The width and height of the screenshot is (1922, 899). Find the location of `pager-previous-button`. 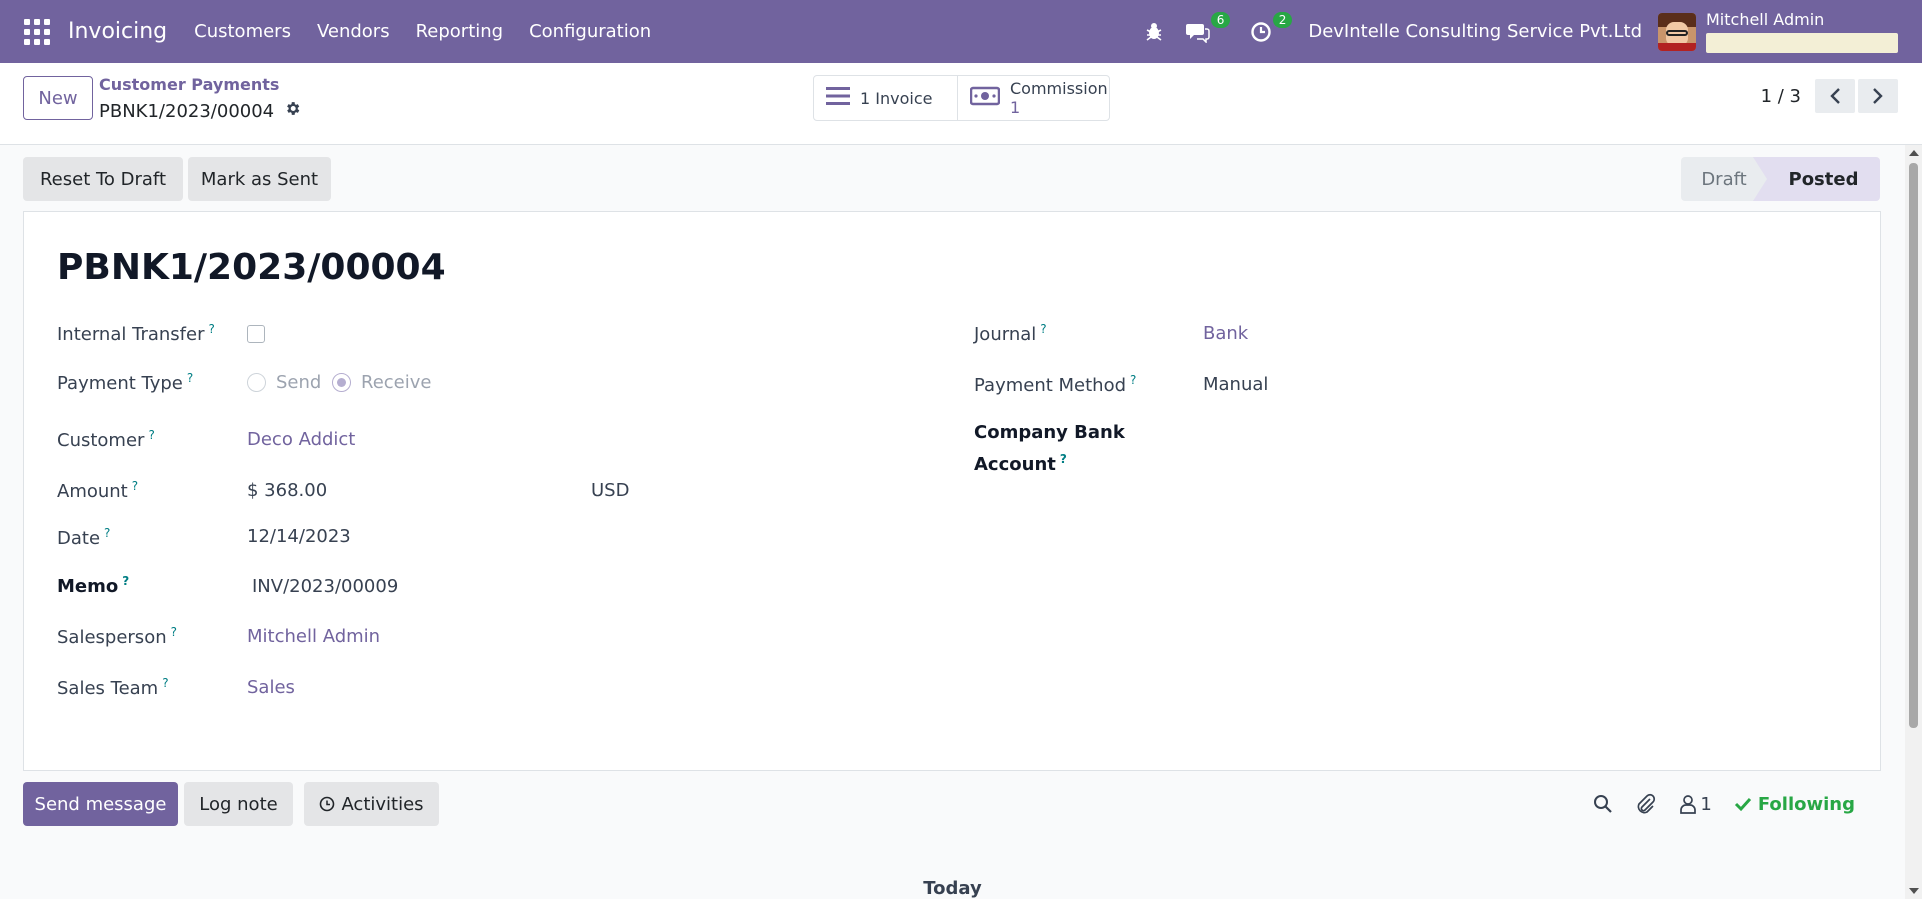

pager-previous-button is located at coordinates (1835, 96).